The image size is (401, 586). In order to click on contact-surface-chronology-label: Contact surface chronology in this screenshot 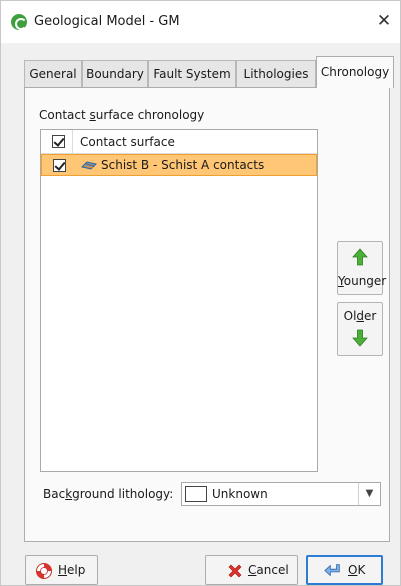, I will do `click(122, 115)`.